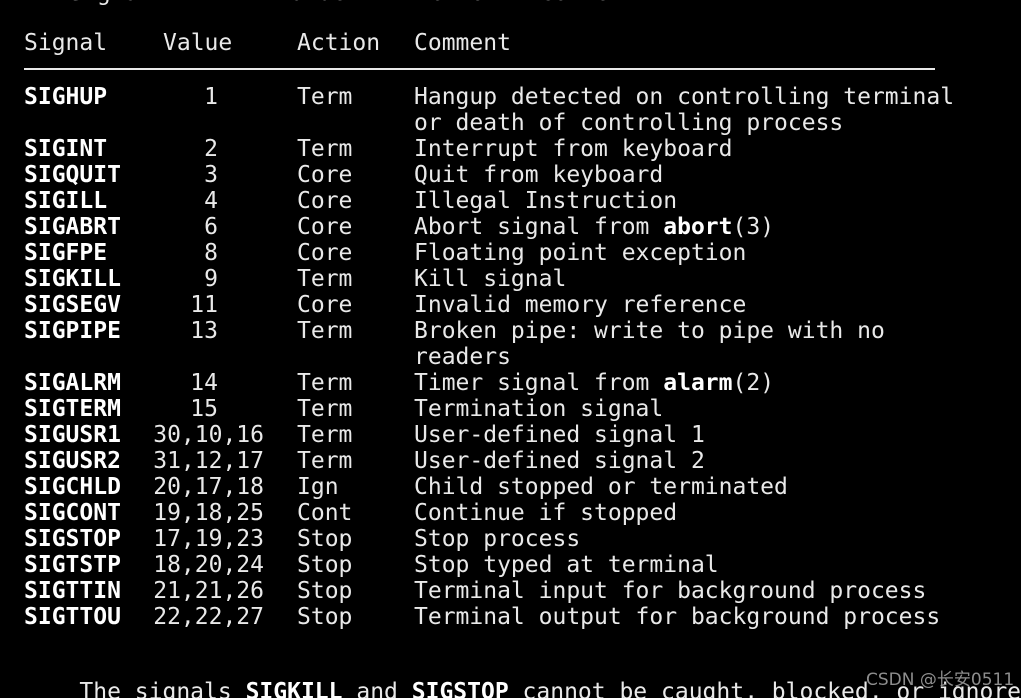 This screenshot has width=1021, height=698. Describe the element at coordinates (211, 227) in the screenshot. I see `cell-value: 6` at that location.